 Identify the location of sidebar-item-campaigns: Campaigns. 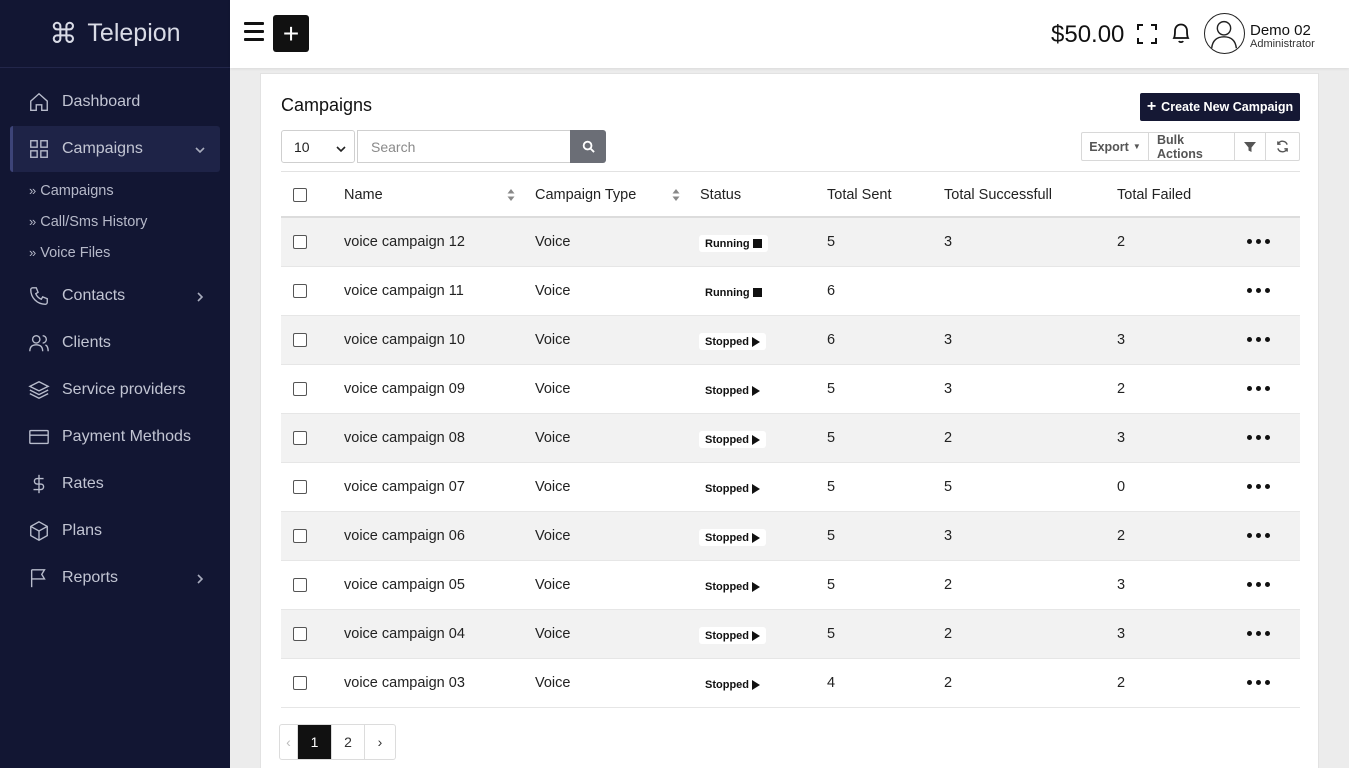
(115, 149).